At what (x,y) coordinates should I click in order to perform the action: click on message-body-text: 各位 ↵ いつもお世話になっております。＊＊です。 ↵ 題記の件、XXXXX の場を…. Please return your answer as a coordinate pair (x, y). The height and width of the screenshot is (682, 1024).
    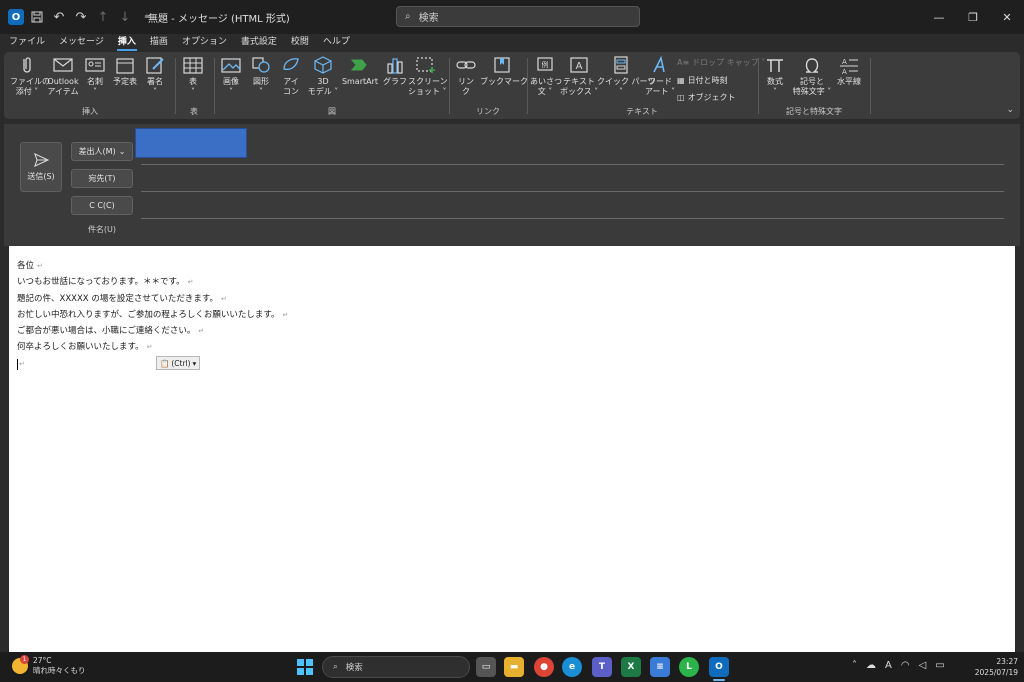
    Looking at the image, I should click on (152, 315).